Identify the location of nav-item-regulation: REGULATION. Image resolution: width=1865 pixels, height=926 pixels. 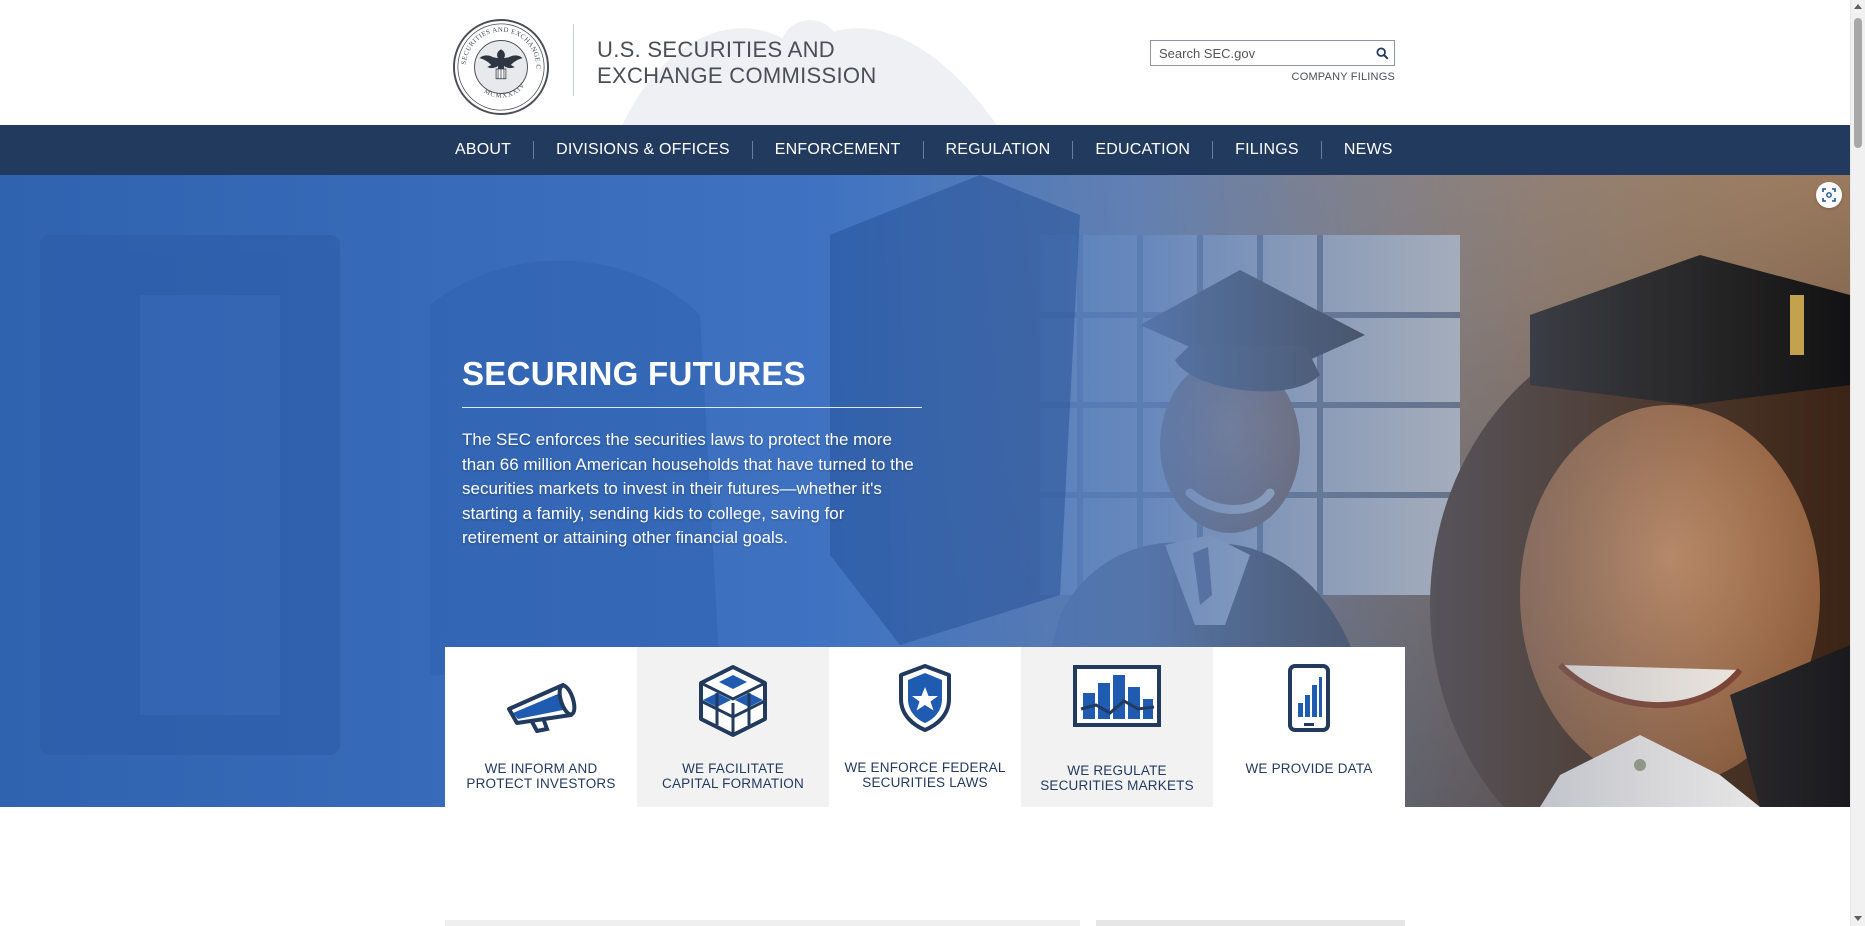
(999, 150).